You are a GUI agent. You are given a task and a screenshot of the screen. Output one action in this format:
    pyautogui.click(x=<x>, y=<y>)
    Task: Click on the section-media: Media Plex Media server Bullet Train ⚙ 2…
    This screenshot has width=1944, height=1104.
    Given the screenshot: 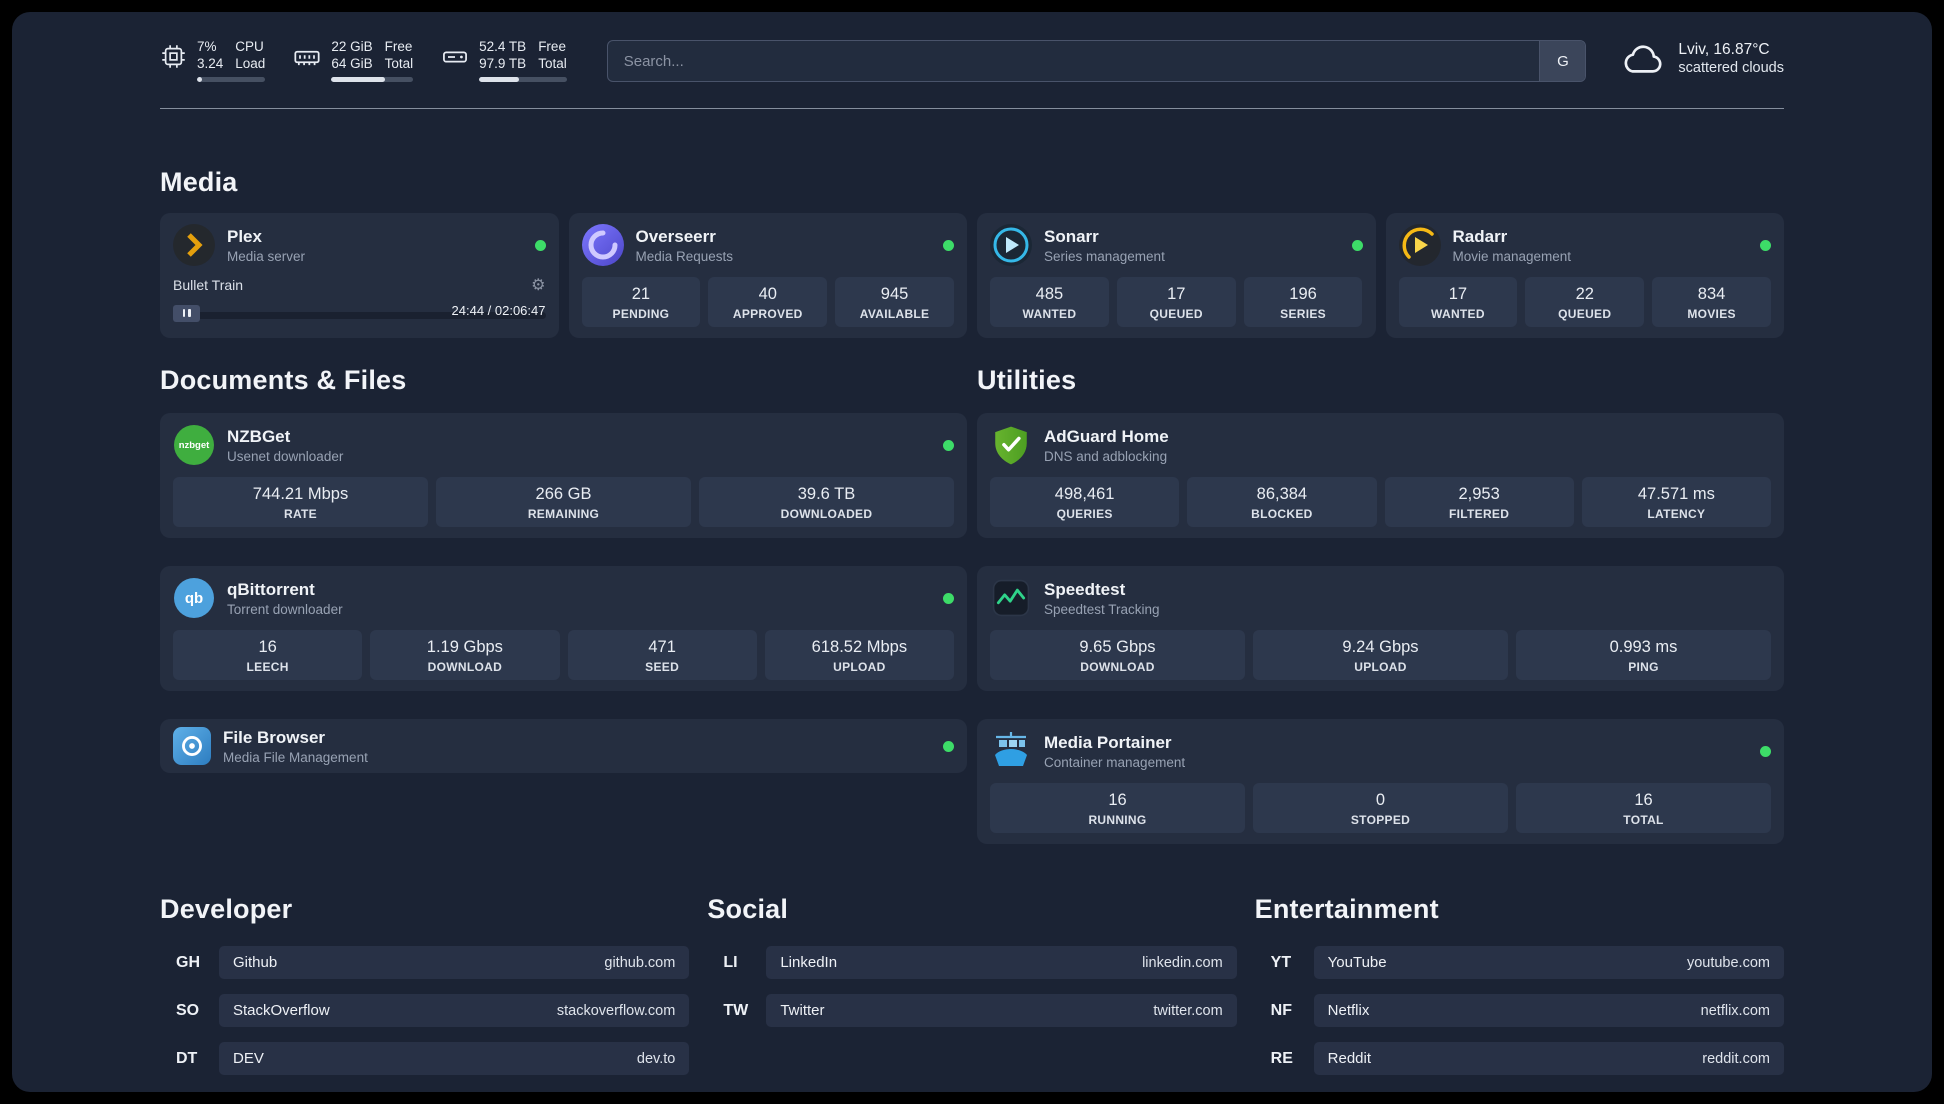 What is the action you would take?
    pyautogui.click(x=972, y=251)
    